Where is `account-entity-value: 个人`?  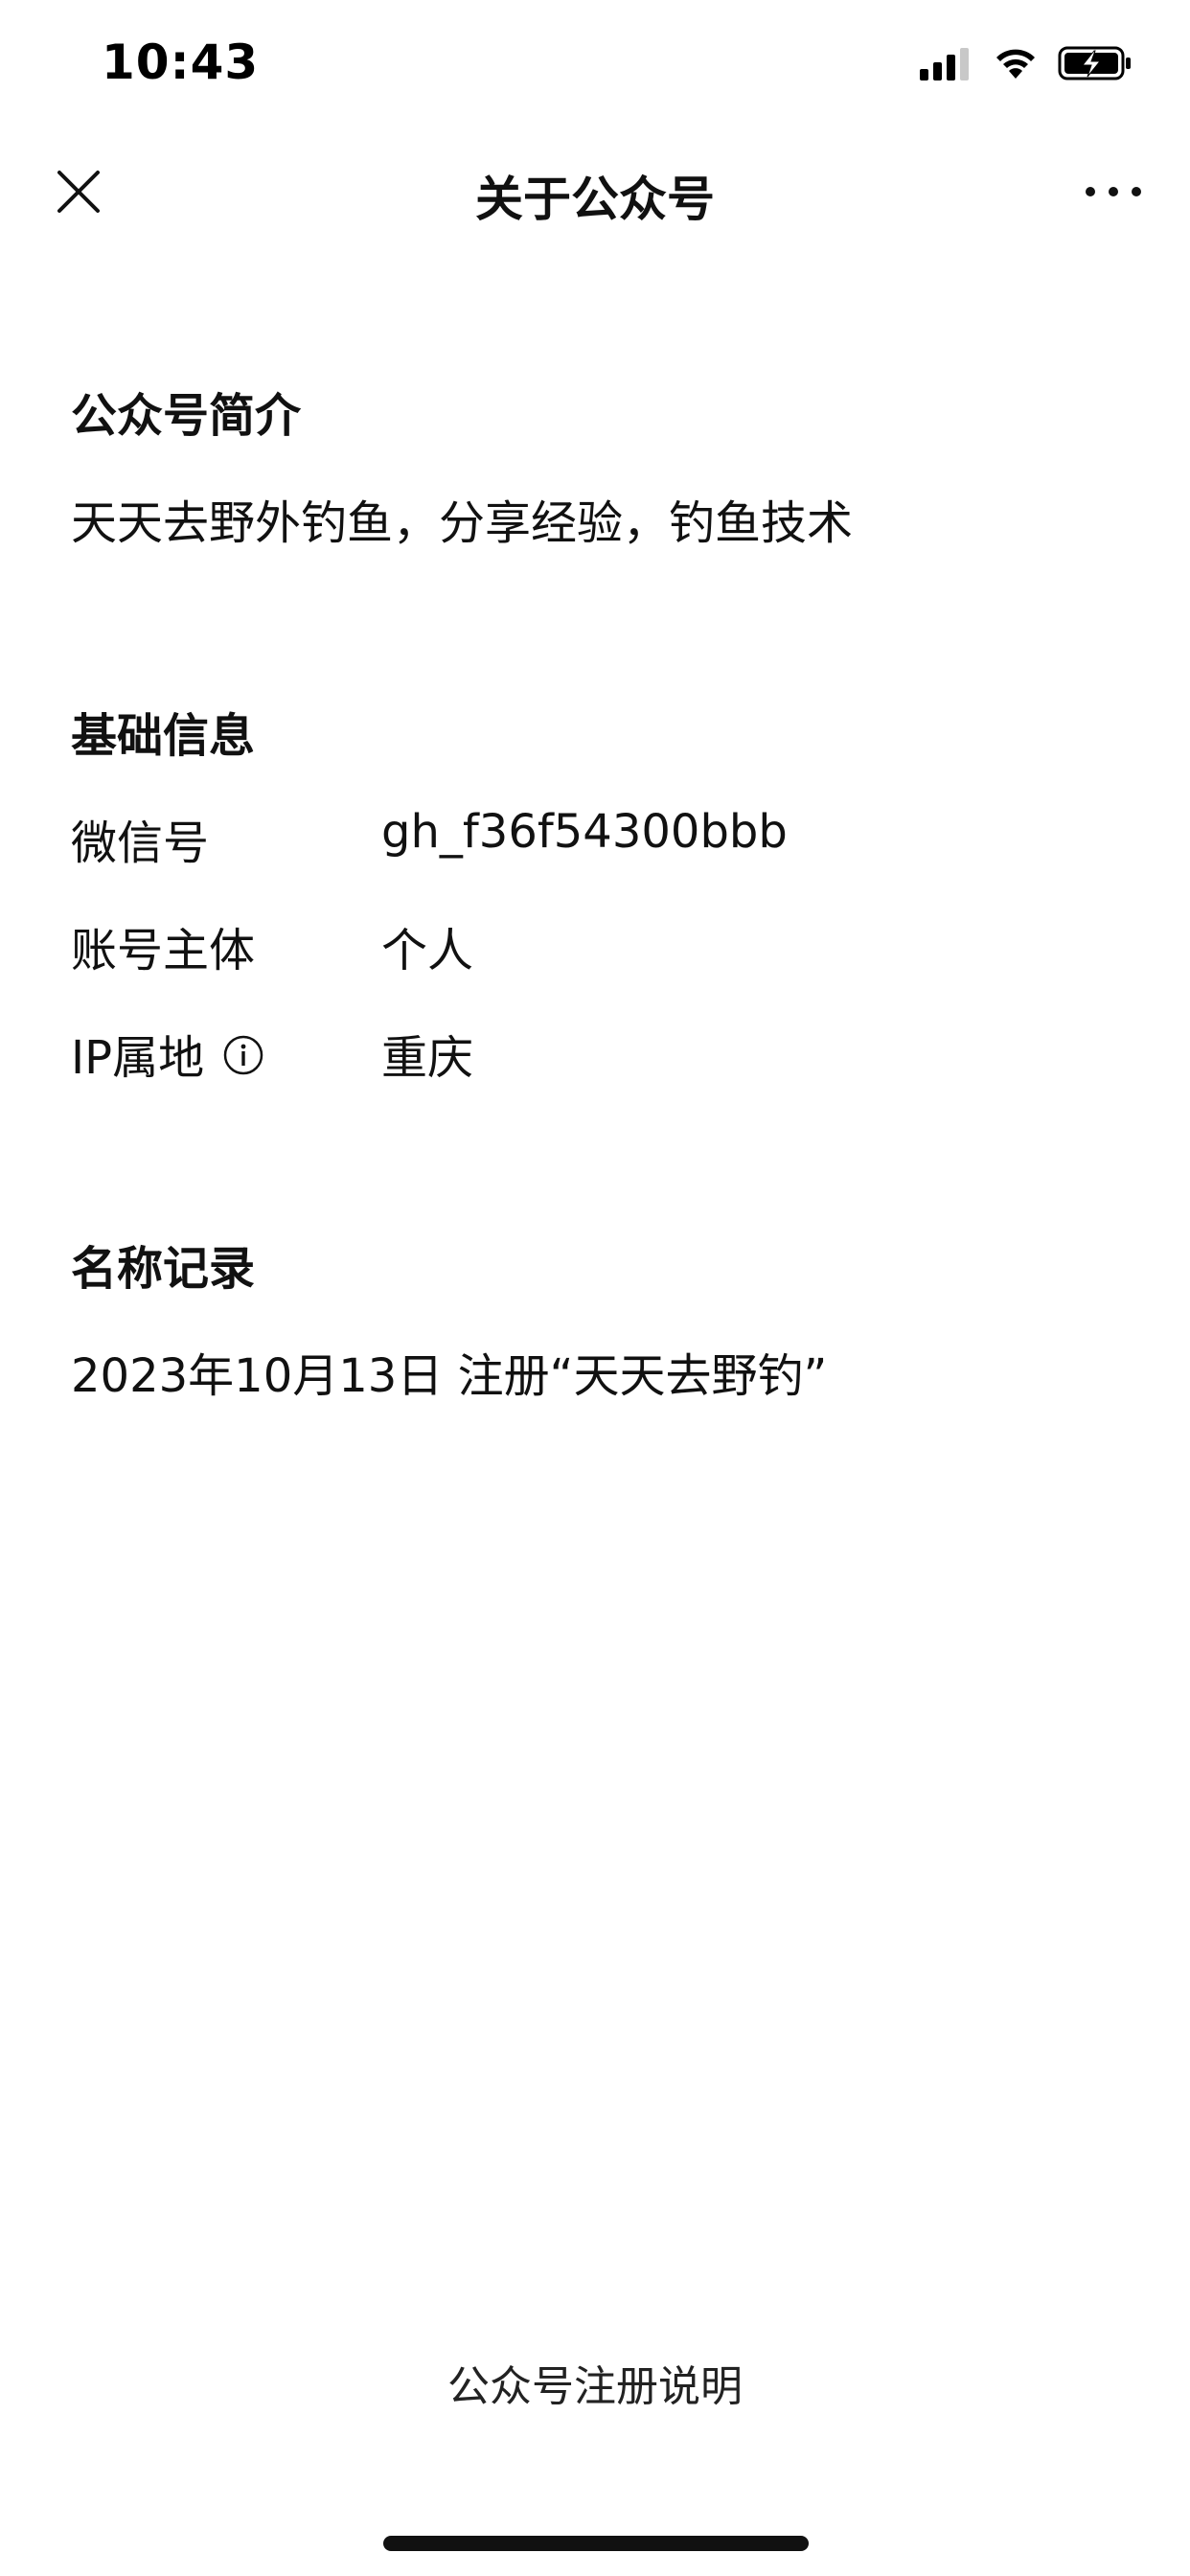 account-entity-value: 个人 is located at coordinates (428, 951).